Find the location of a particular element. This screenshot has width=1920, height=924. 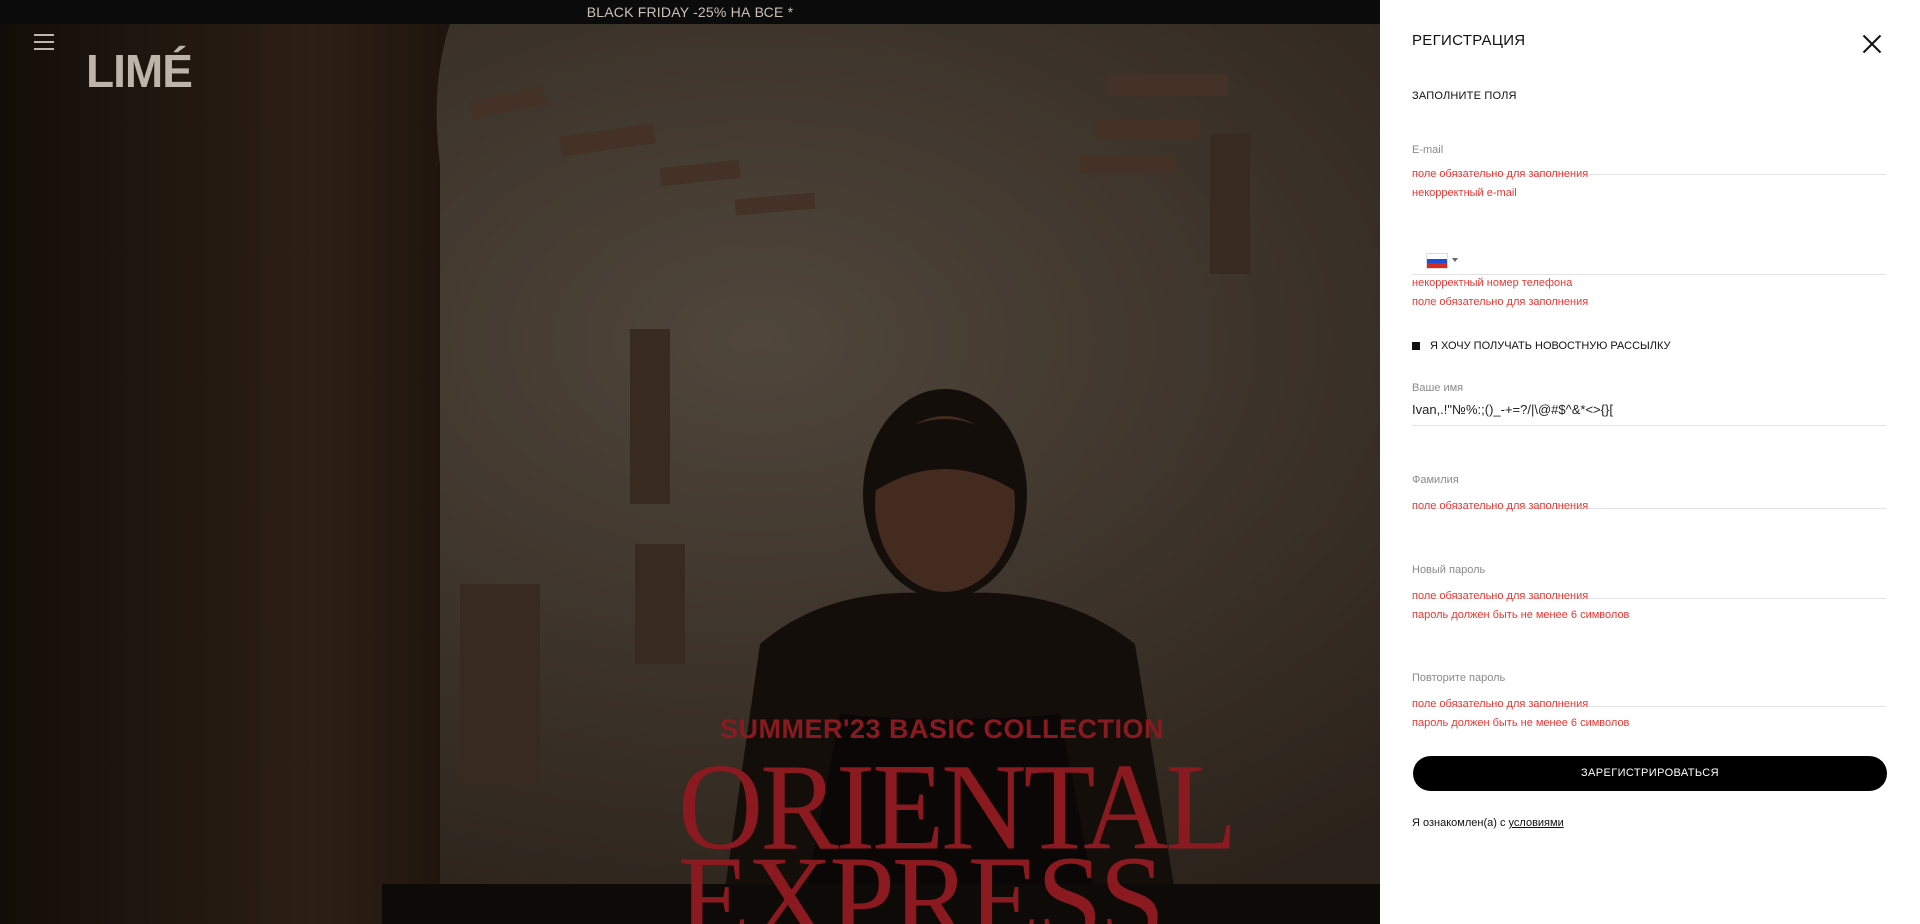

phone-field is located at coordinates (1649, 259).